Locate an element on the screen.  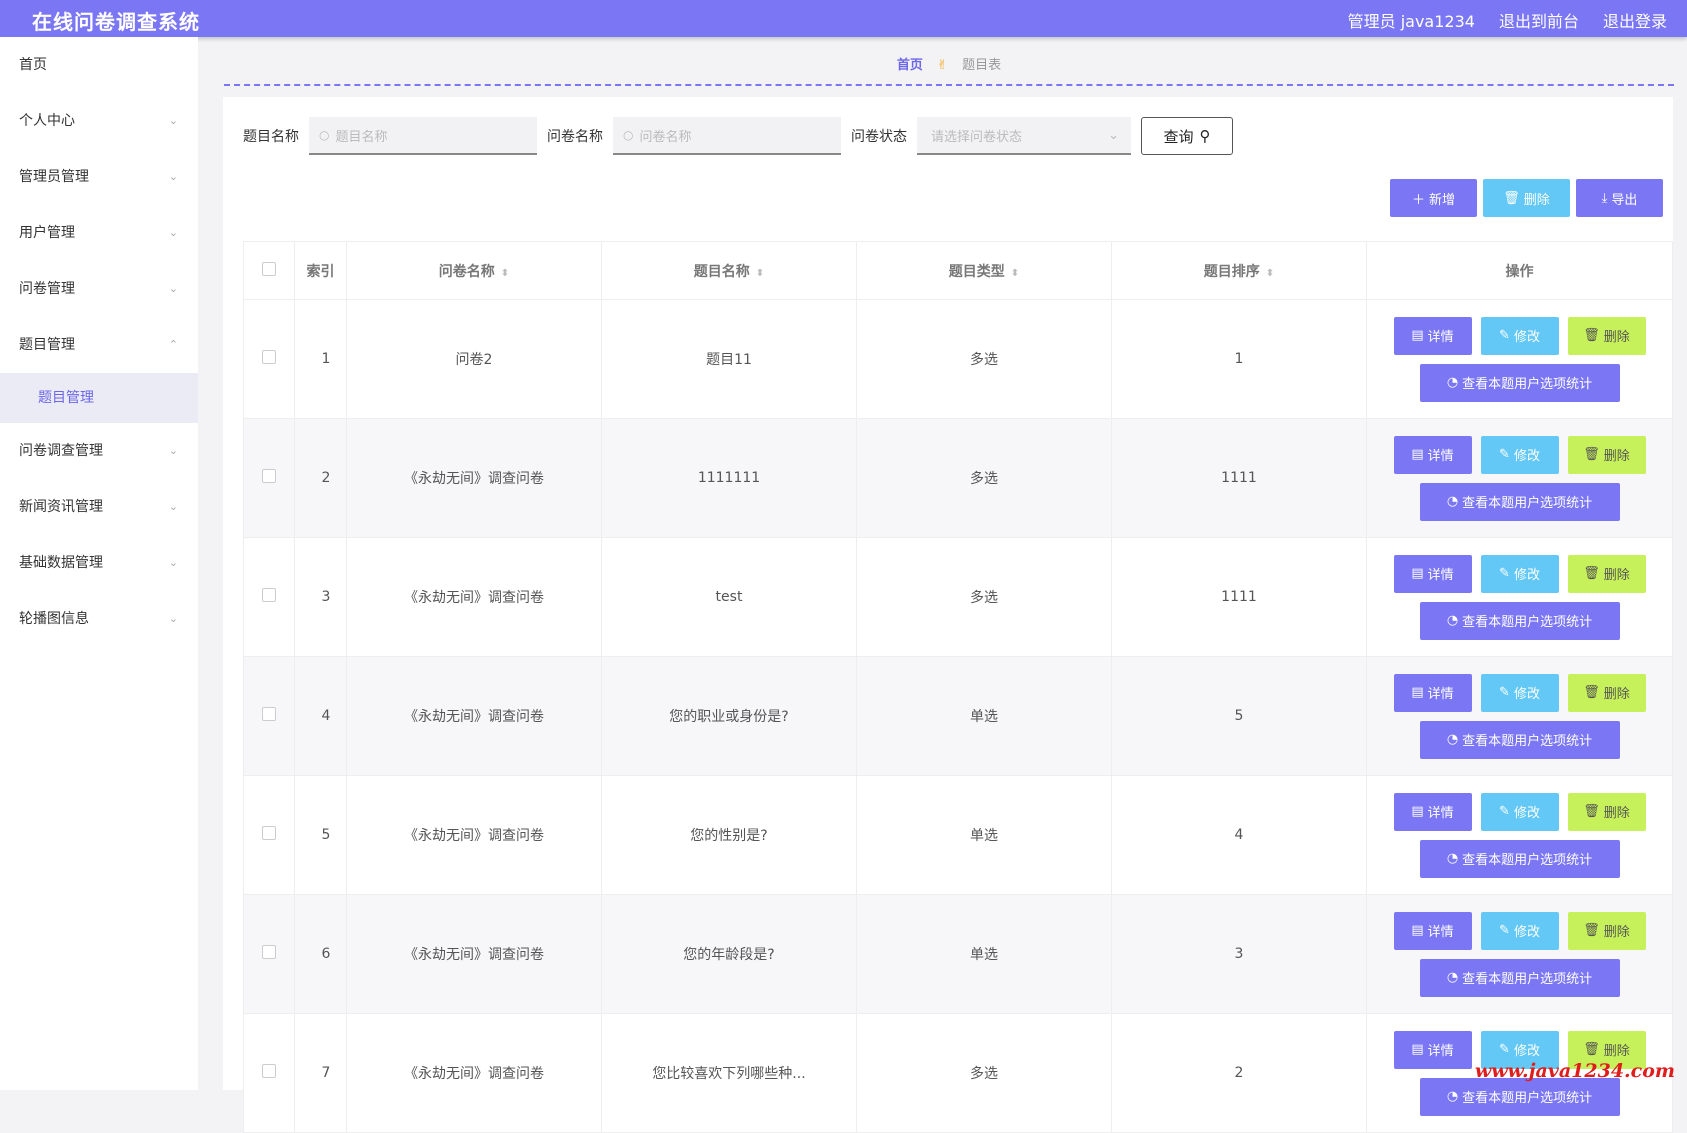
sidebar-item-label: 问卷调查管理 is located at coordinates (61, 451).